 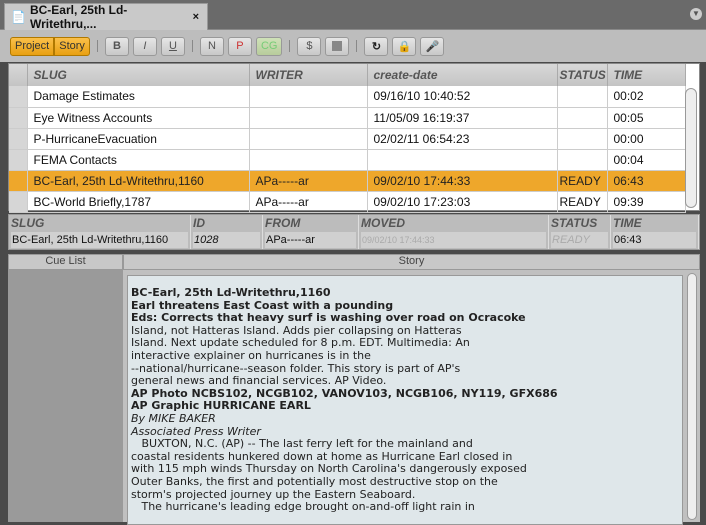 What do you see at coordinates (99, 240) in the screenshot?
I see `slug-field: BC-Earl, 25th Ld-Writethru,1160` at bounding box center [99, 240].